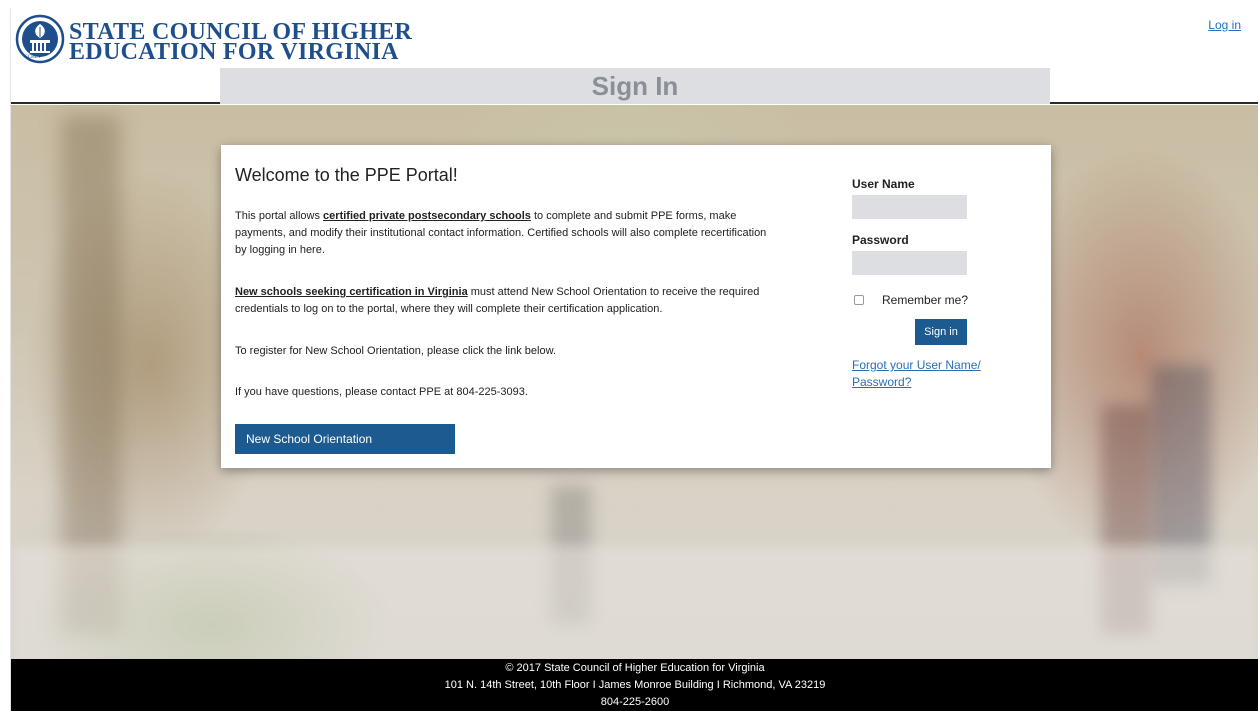 This screenshot has width=1260, height=711. I want to click on login-link: Log in, so click(1224, 25).